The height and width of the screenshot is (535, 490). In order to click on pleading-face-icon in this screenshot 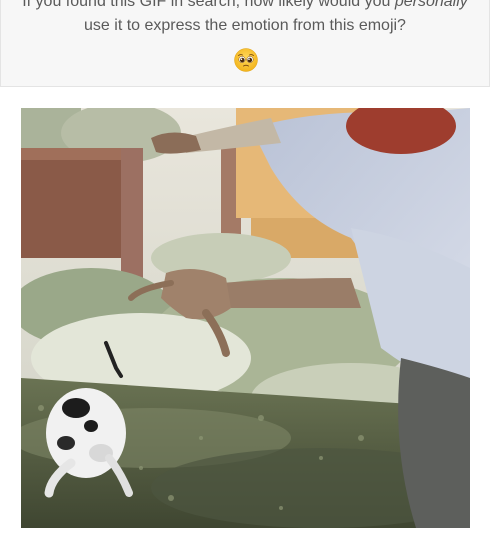, I will do `click(246, 60)`.